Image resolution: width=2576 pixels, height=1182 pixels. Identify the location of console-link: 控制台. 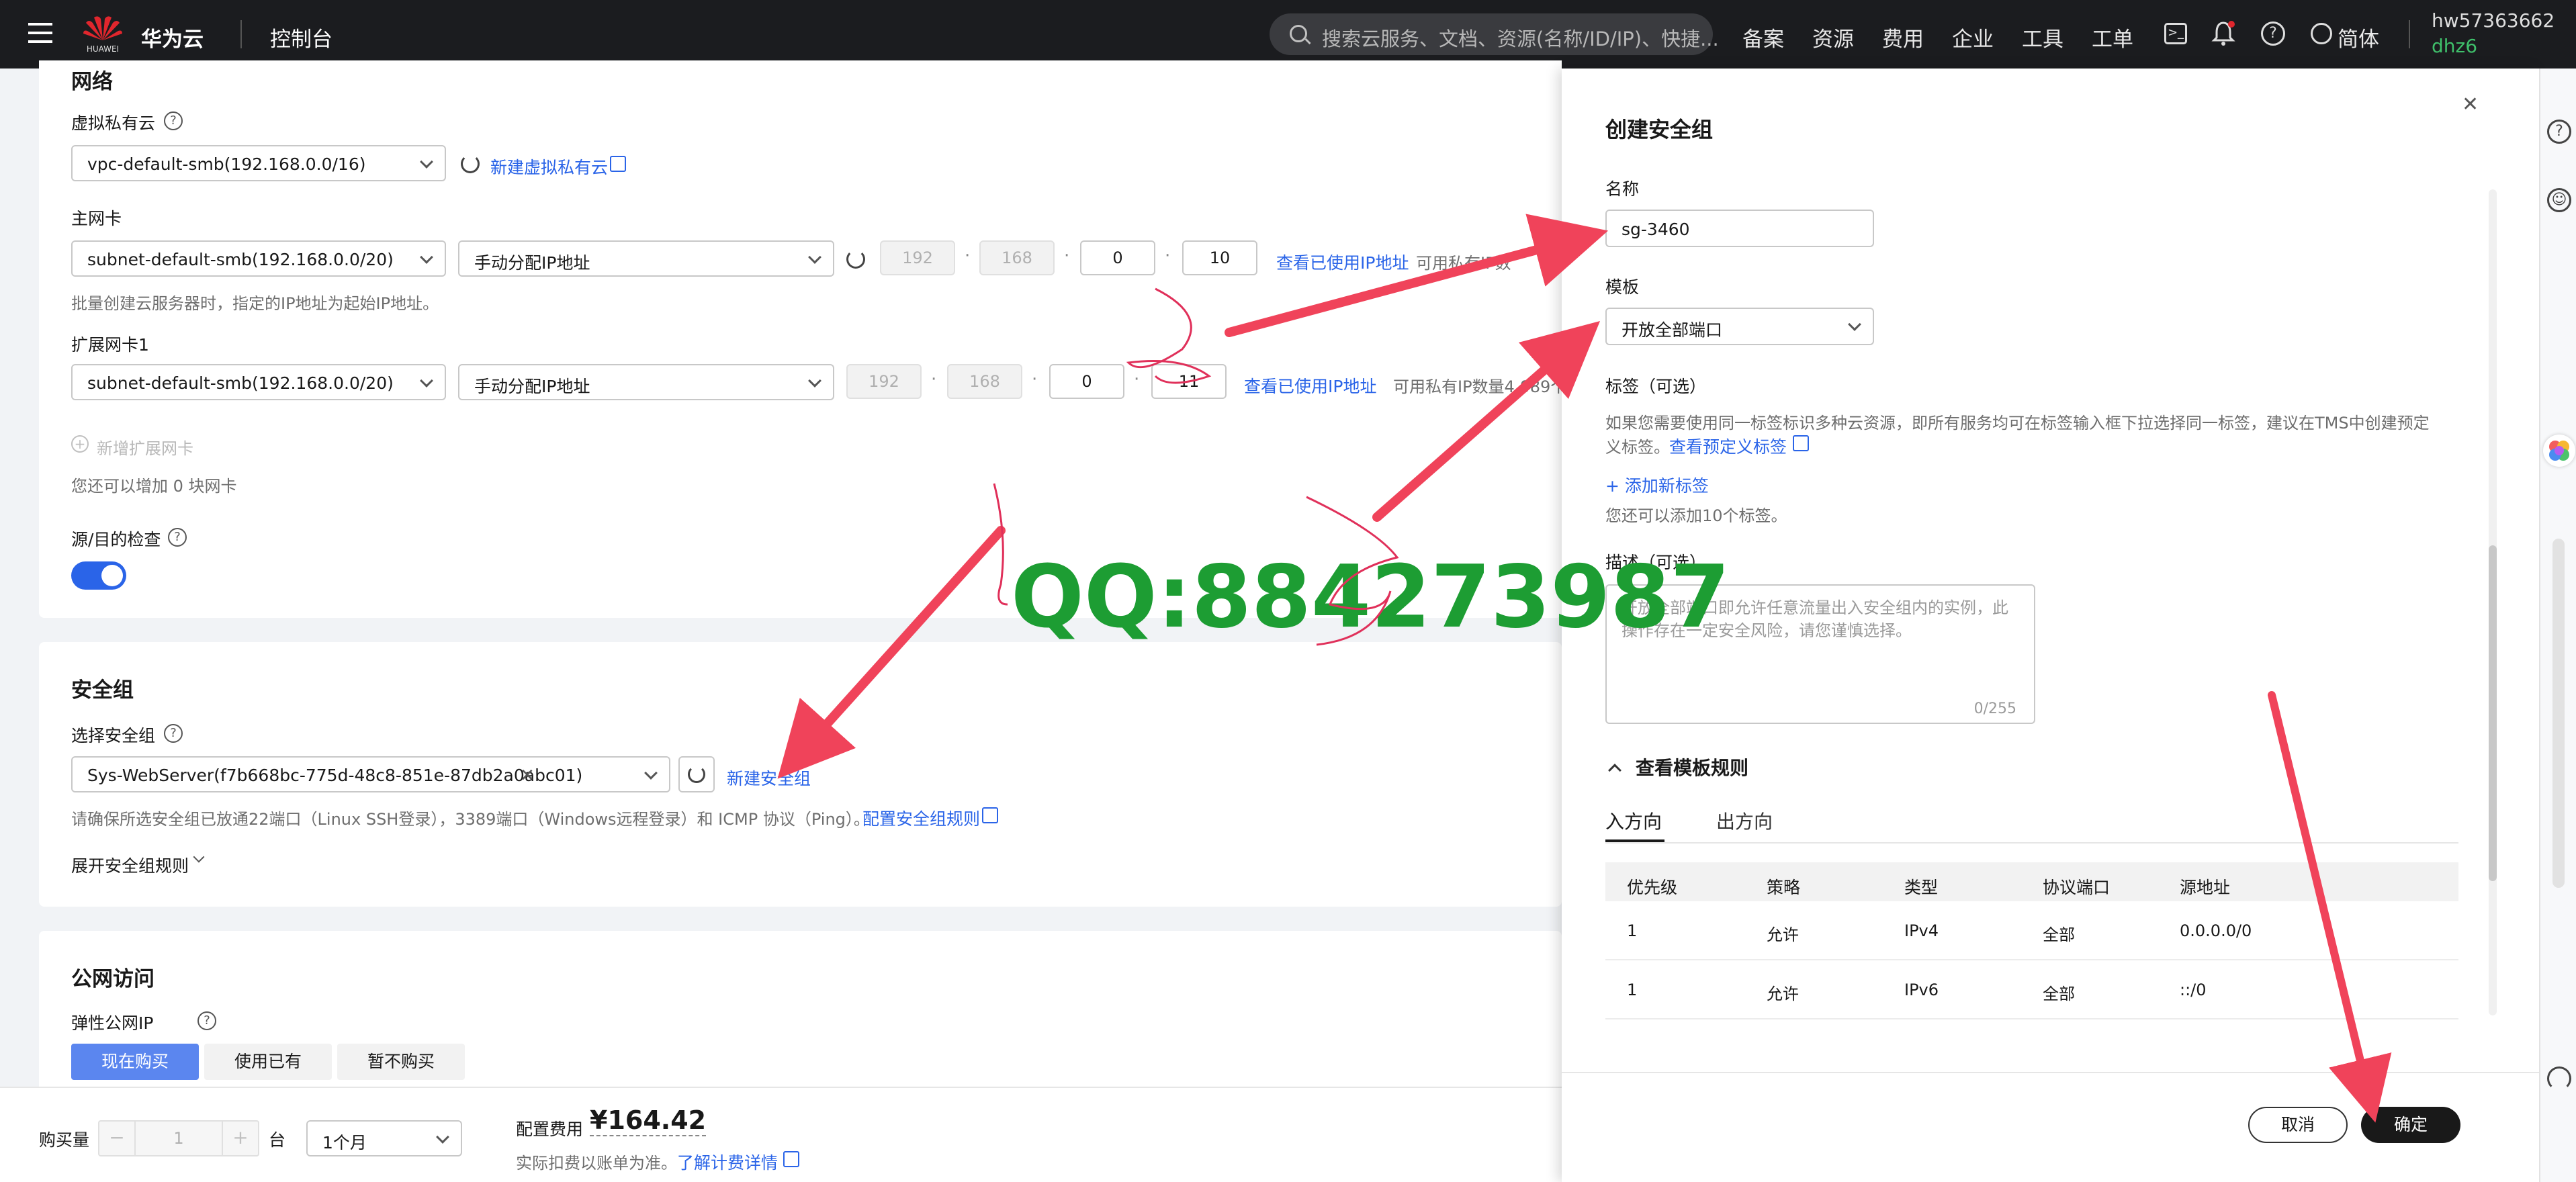
(301, 37).